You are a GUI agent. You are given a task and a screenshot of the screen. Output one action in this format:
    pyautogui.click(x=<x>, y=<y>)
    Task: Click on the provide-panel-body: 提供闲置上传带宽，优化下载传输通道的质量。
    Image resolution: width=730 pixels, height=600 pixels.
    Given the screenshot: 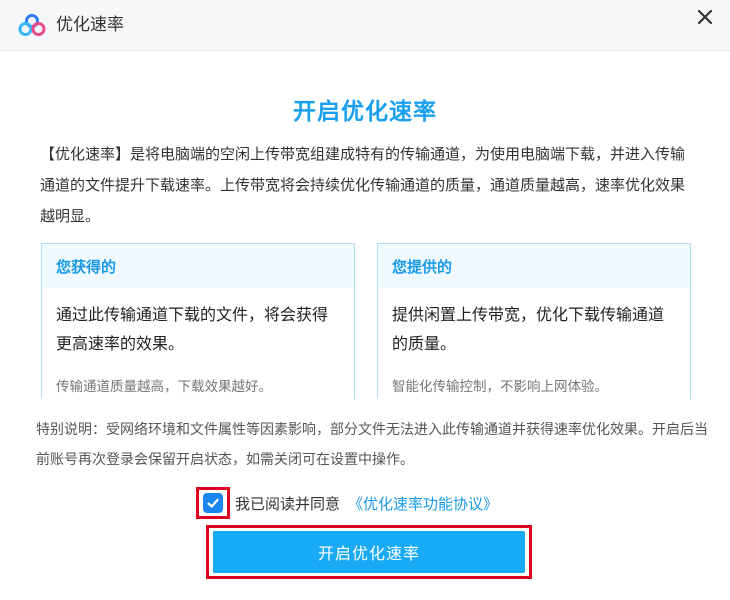 What is the action you would take?
    pyautogui.click(x=528, y=329)
    